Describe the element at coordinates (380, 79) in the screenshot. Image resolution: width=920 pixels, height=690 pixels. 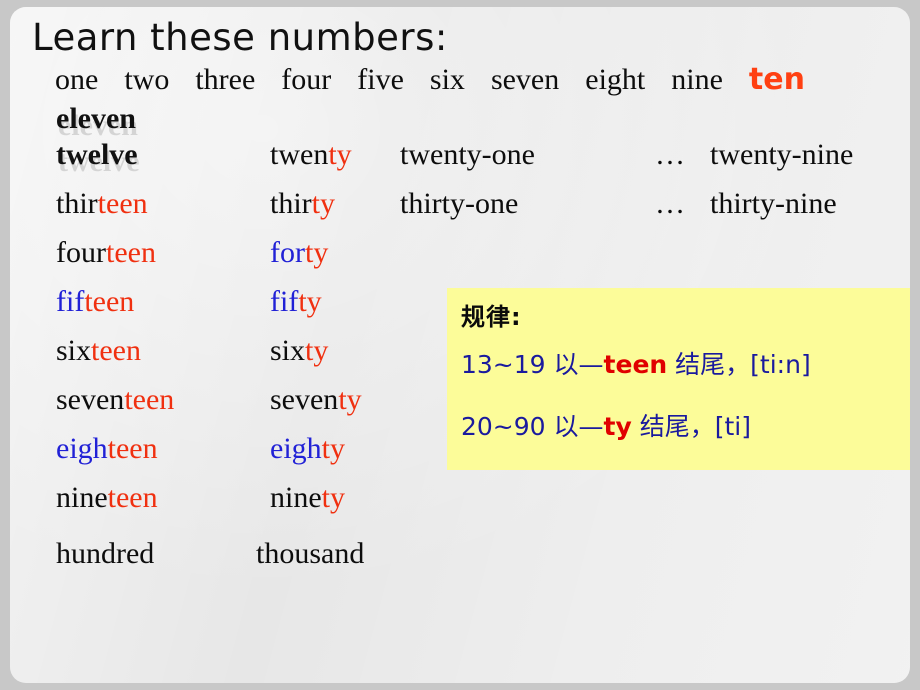
I see `word-five: five` at that location.